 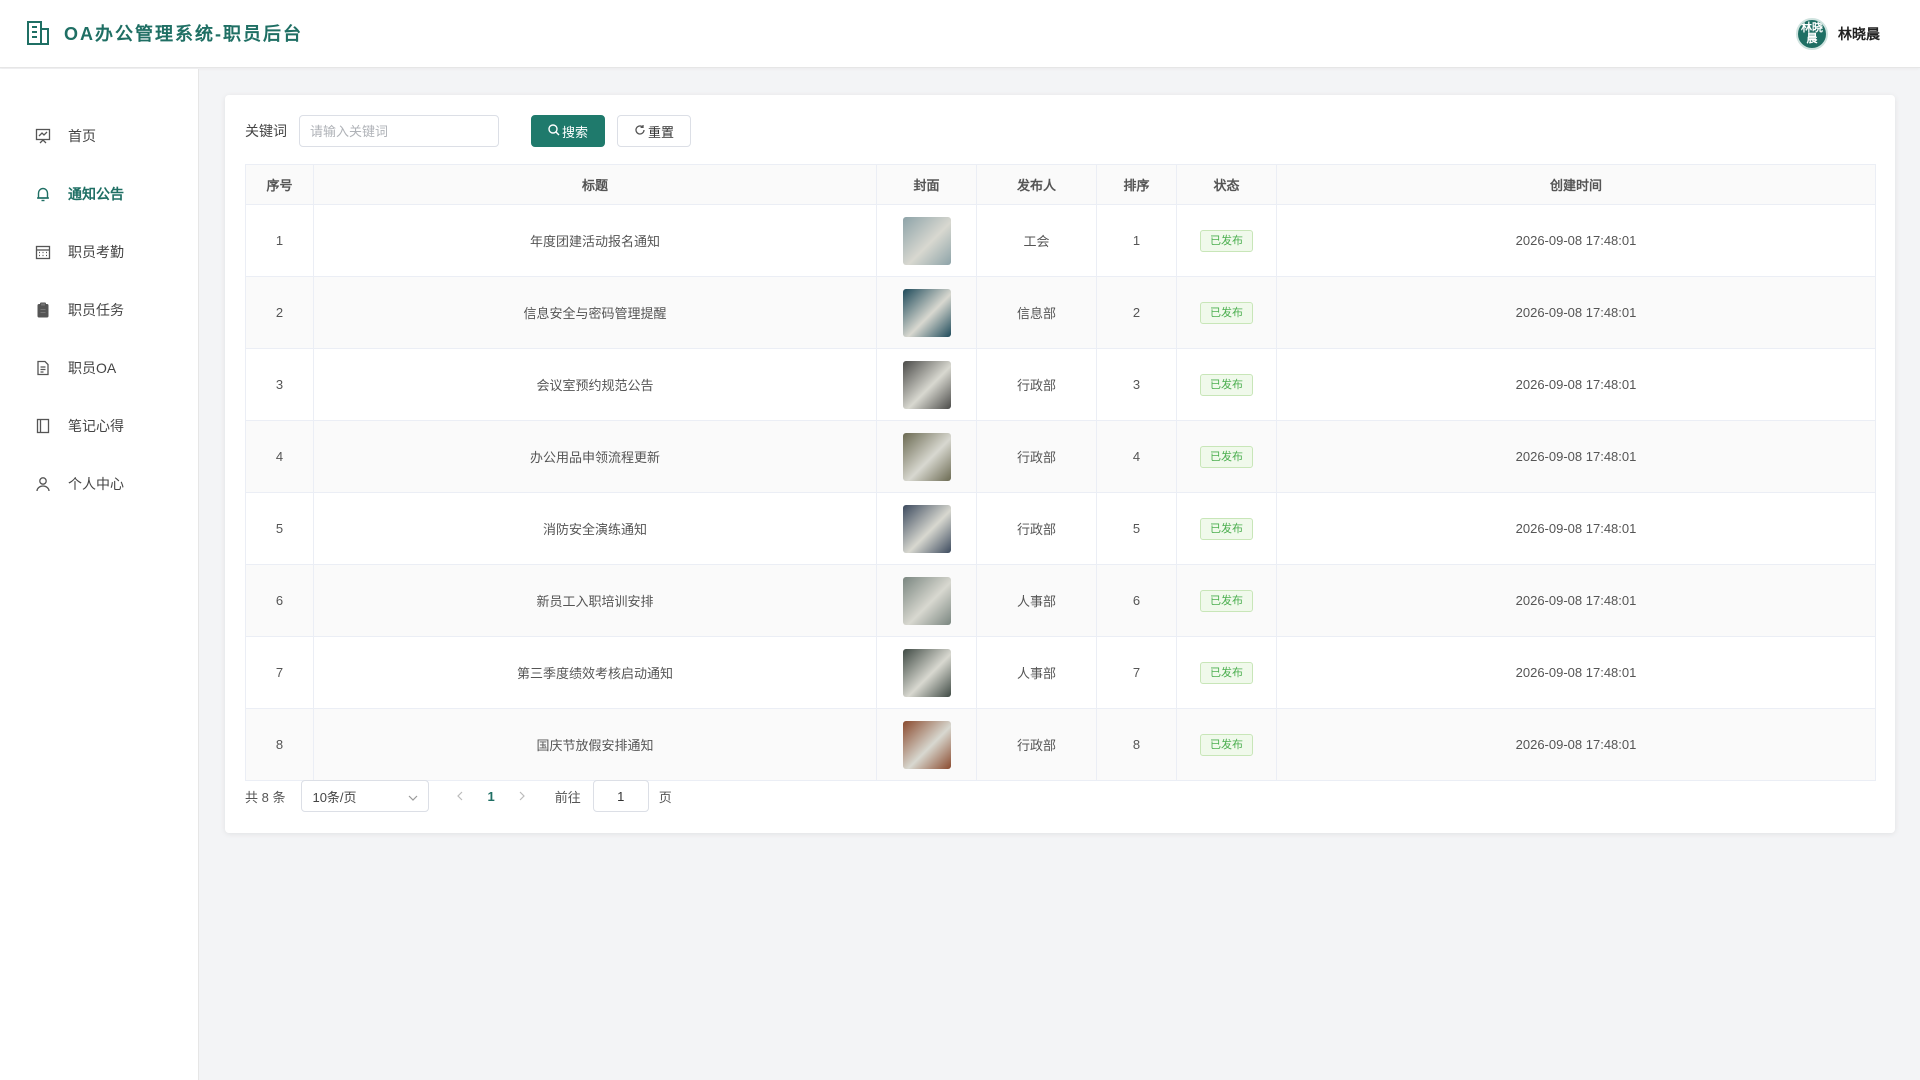 I want to click on search-button: 搜索, so click(x=568, y=131).